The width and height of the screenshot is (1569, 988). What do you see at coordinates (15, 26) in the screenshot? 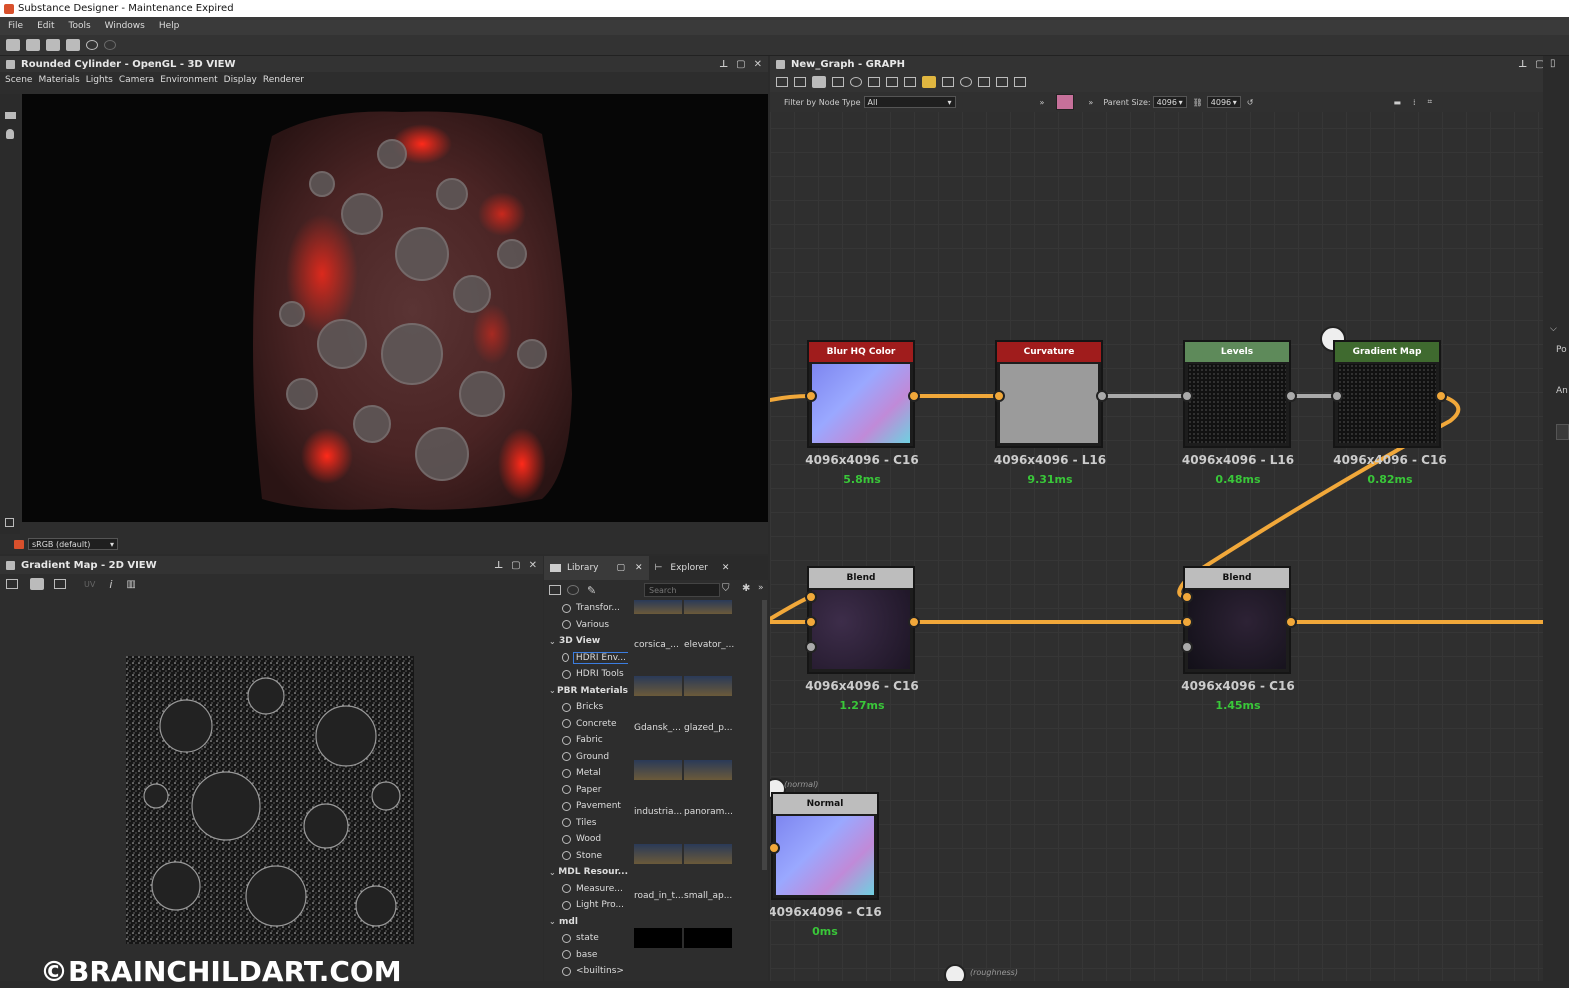
I see `menu-file: File` at bounding box center [15, 26].